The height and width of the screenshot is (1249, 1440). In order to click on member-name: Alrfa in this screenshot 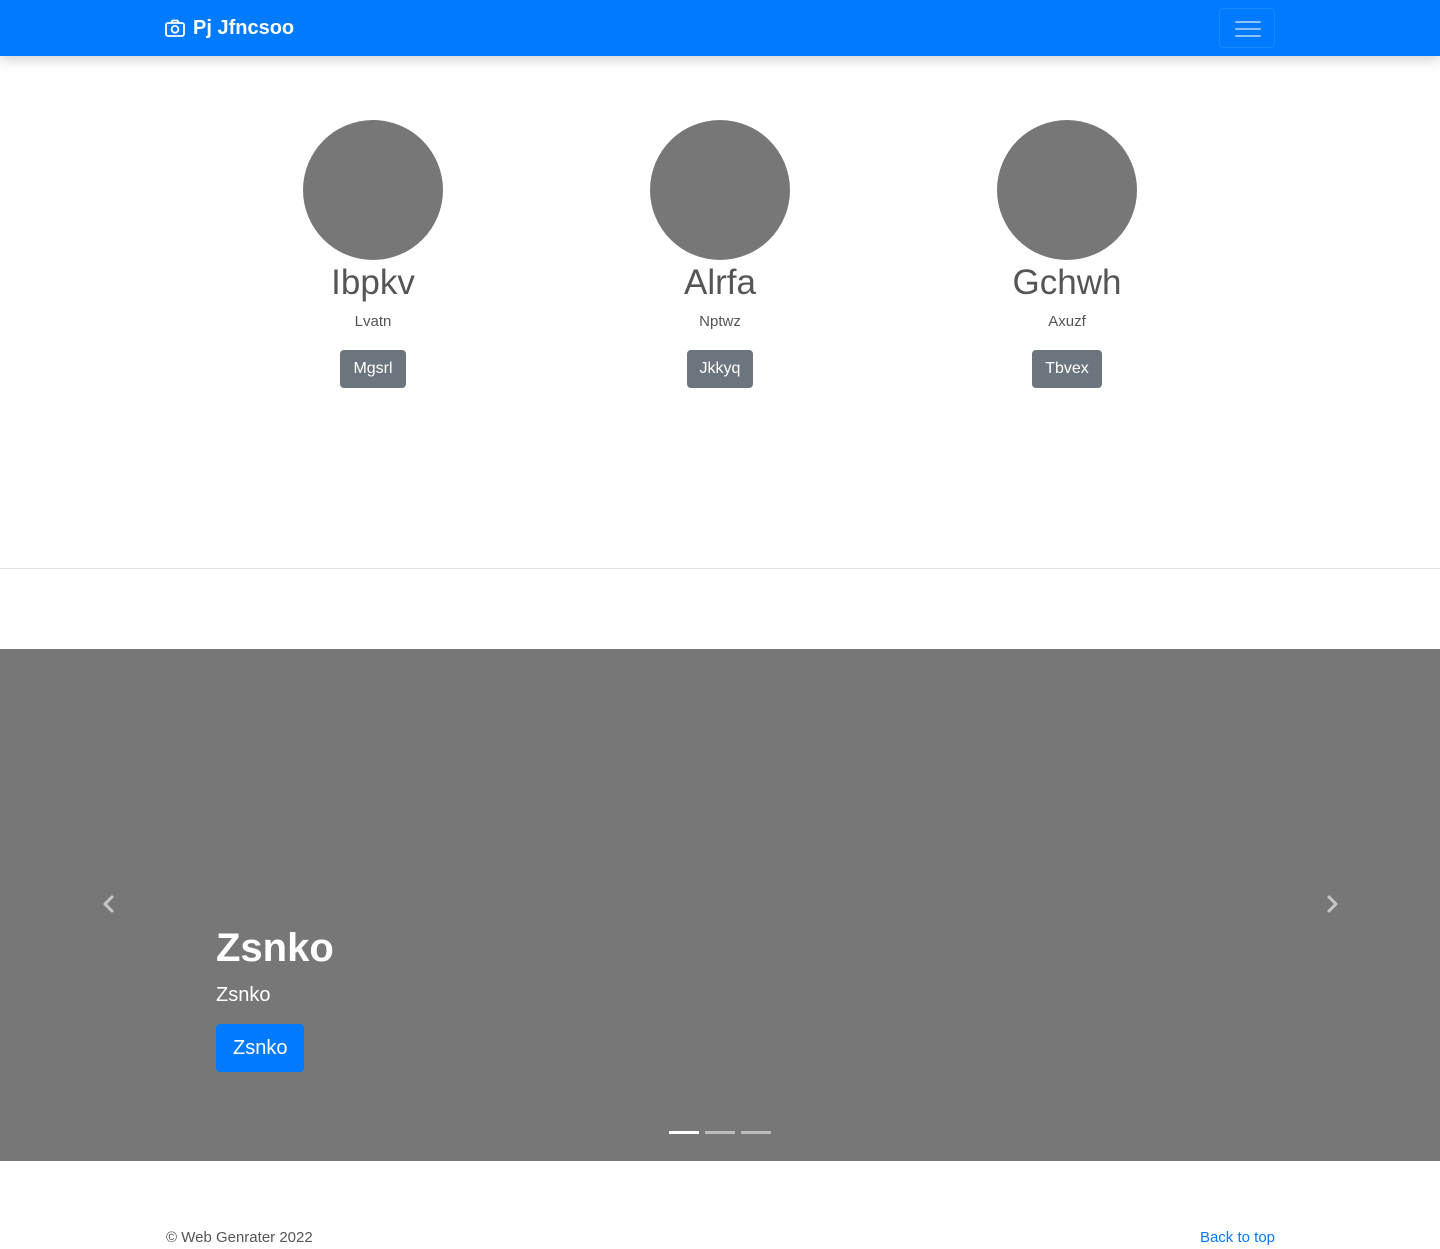, I will do `click(720, 282)`.